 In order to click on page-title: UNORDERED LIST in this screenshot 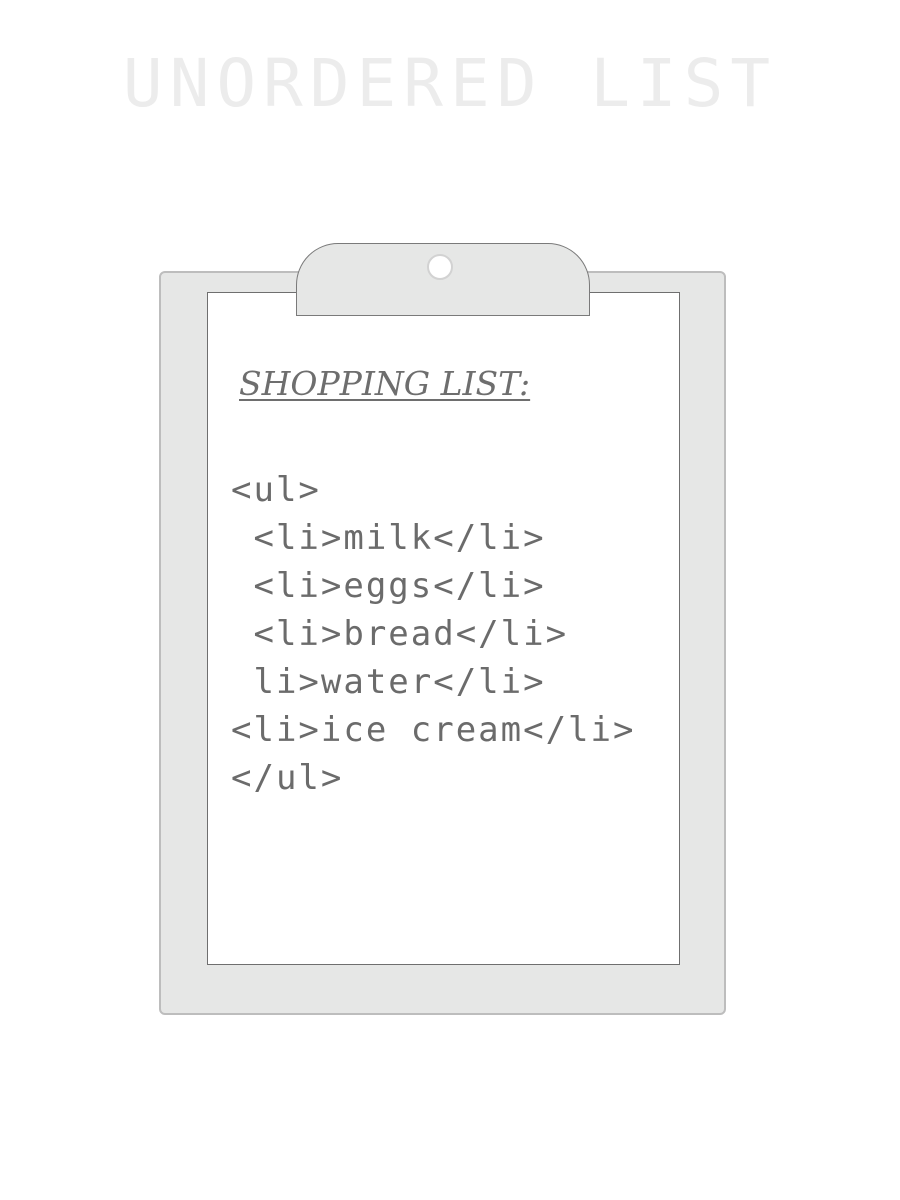, I will do `click(450, 83)`.